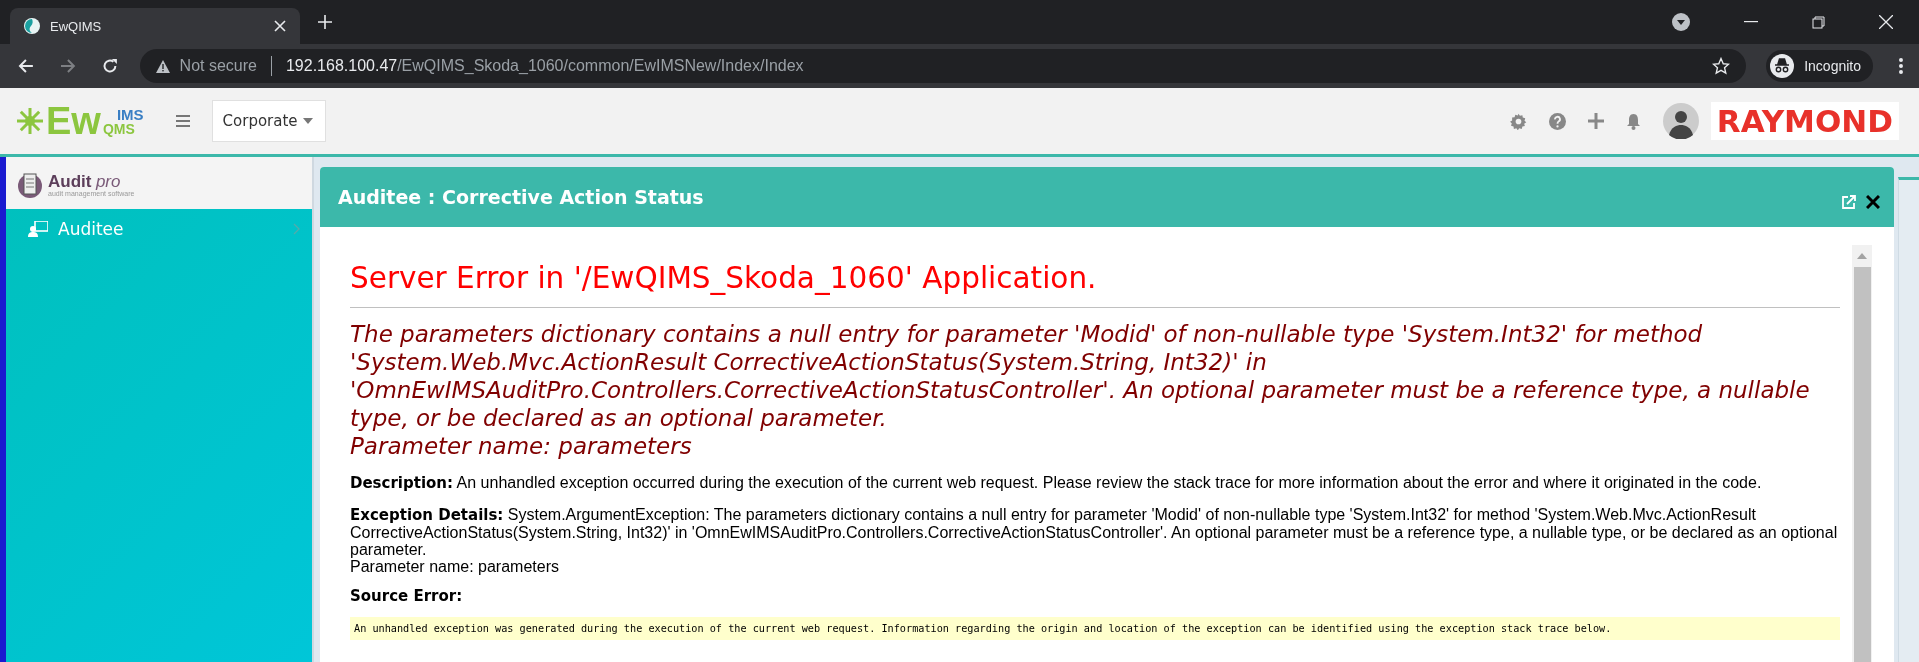 The width and height of the screenshot is (1919, 662). I want to click on security-label: Not secure, so click(218, 66).